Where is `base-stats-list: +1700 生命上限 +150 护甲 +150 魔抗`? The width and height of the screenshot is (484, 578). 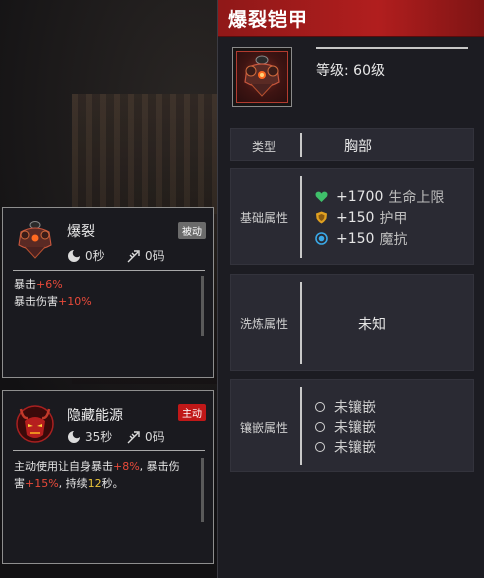
base-stats-list: +1700 生命上限 +150 护甲 +150 魔抗 is located at coordinates (379, 217).